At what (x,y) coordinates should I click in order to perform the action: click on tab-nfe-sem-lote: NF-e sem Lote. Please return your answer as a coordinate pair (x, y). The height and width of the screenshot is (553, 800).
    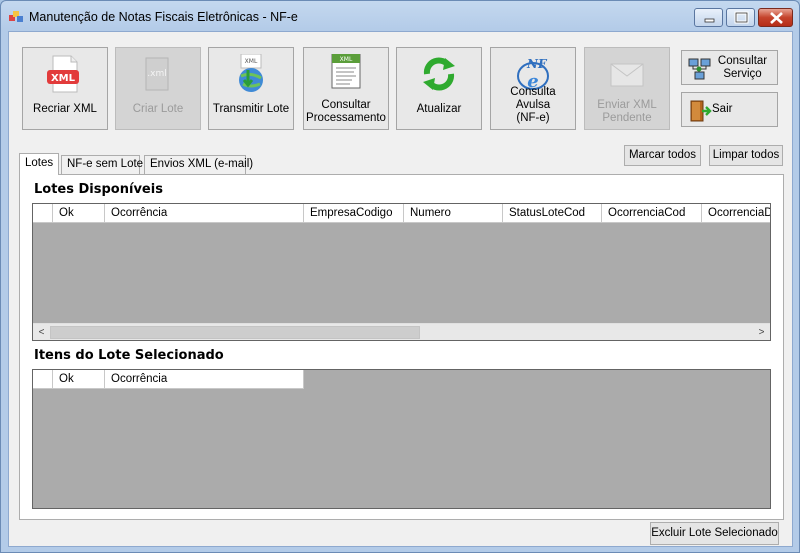
    Looking at the image, I should click on (102, 164).